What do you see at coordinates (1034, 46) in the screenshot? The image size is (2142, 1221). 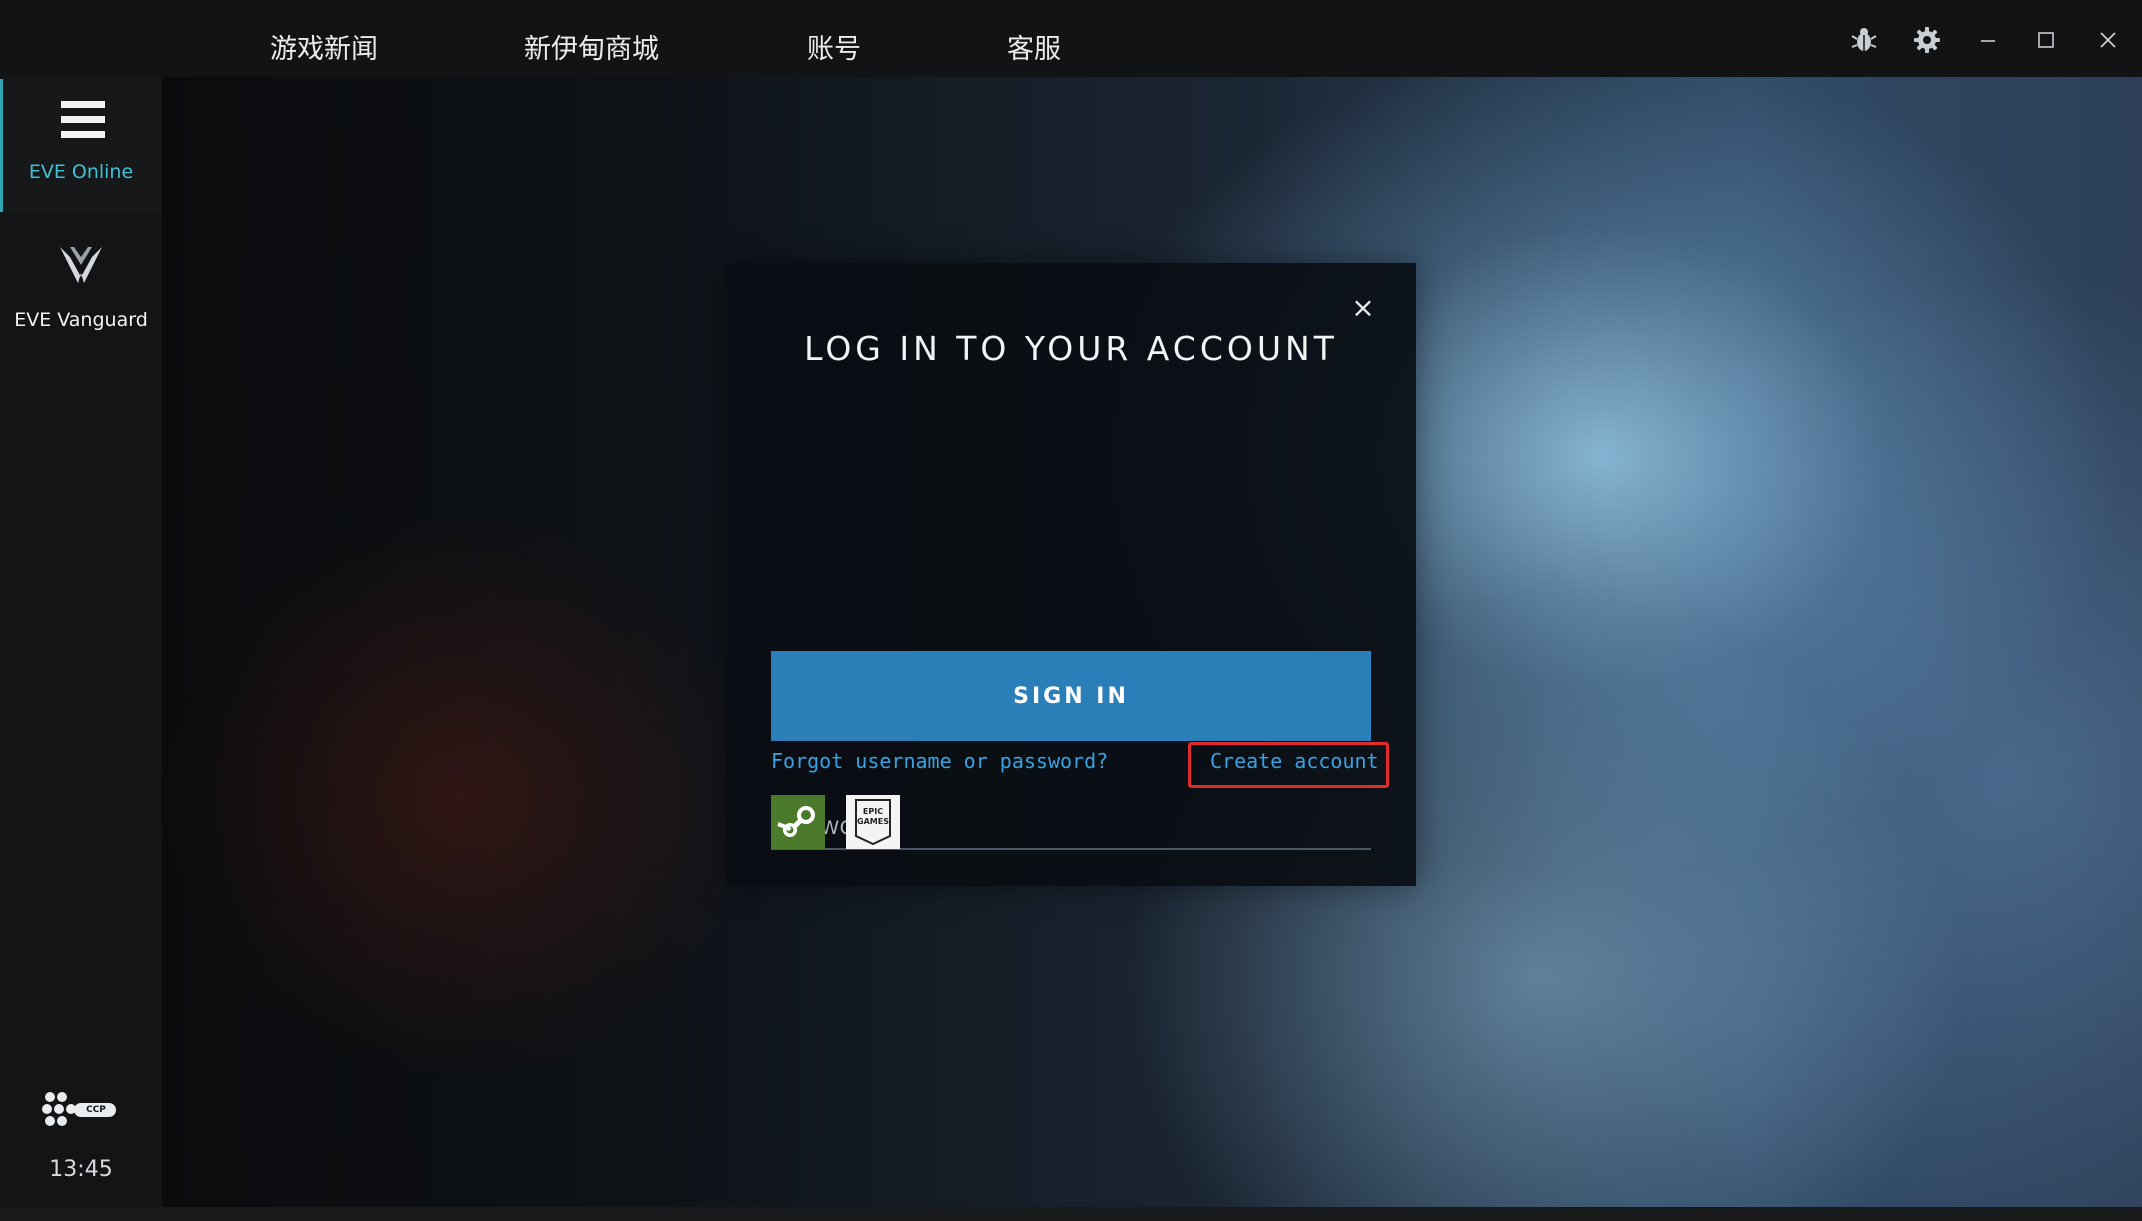 I see `nav-support: 客服` at bounding box center [1034, 46].